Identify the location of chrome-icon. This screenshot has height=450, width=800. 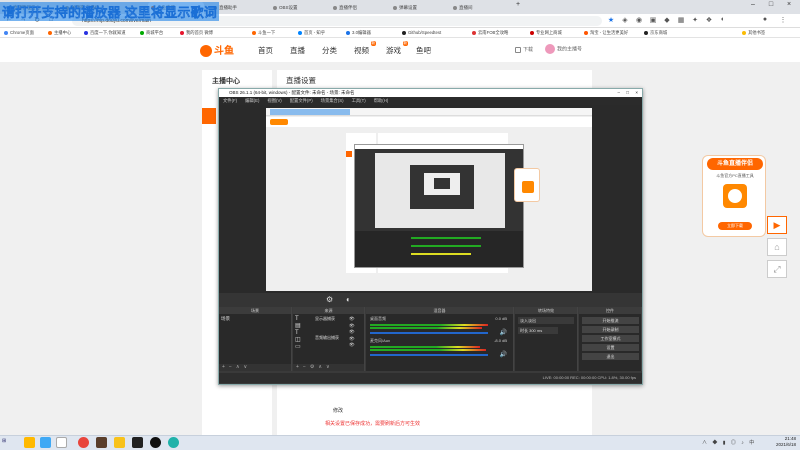
(83, 442).